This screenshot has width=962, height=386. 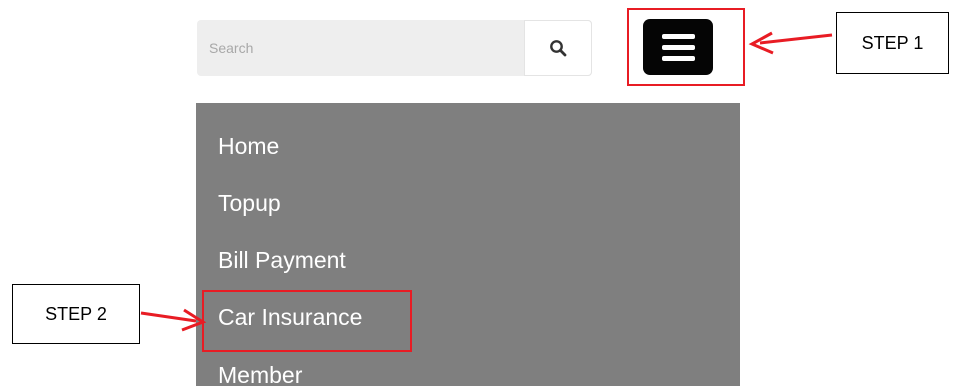 I want to click on search-icon, so click(x=558, y=48).